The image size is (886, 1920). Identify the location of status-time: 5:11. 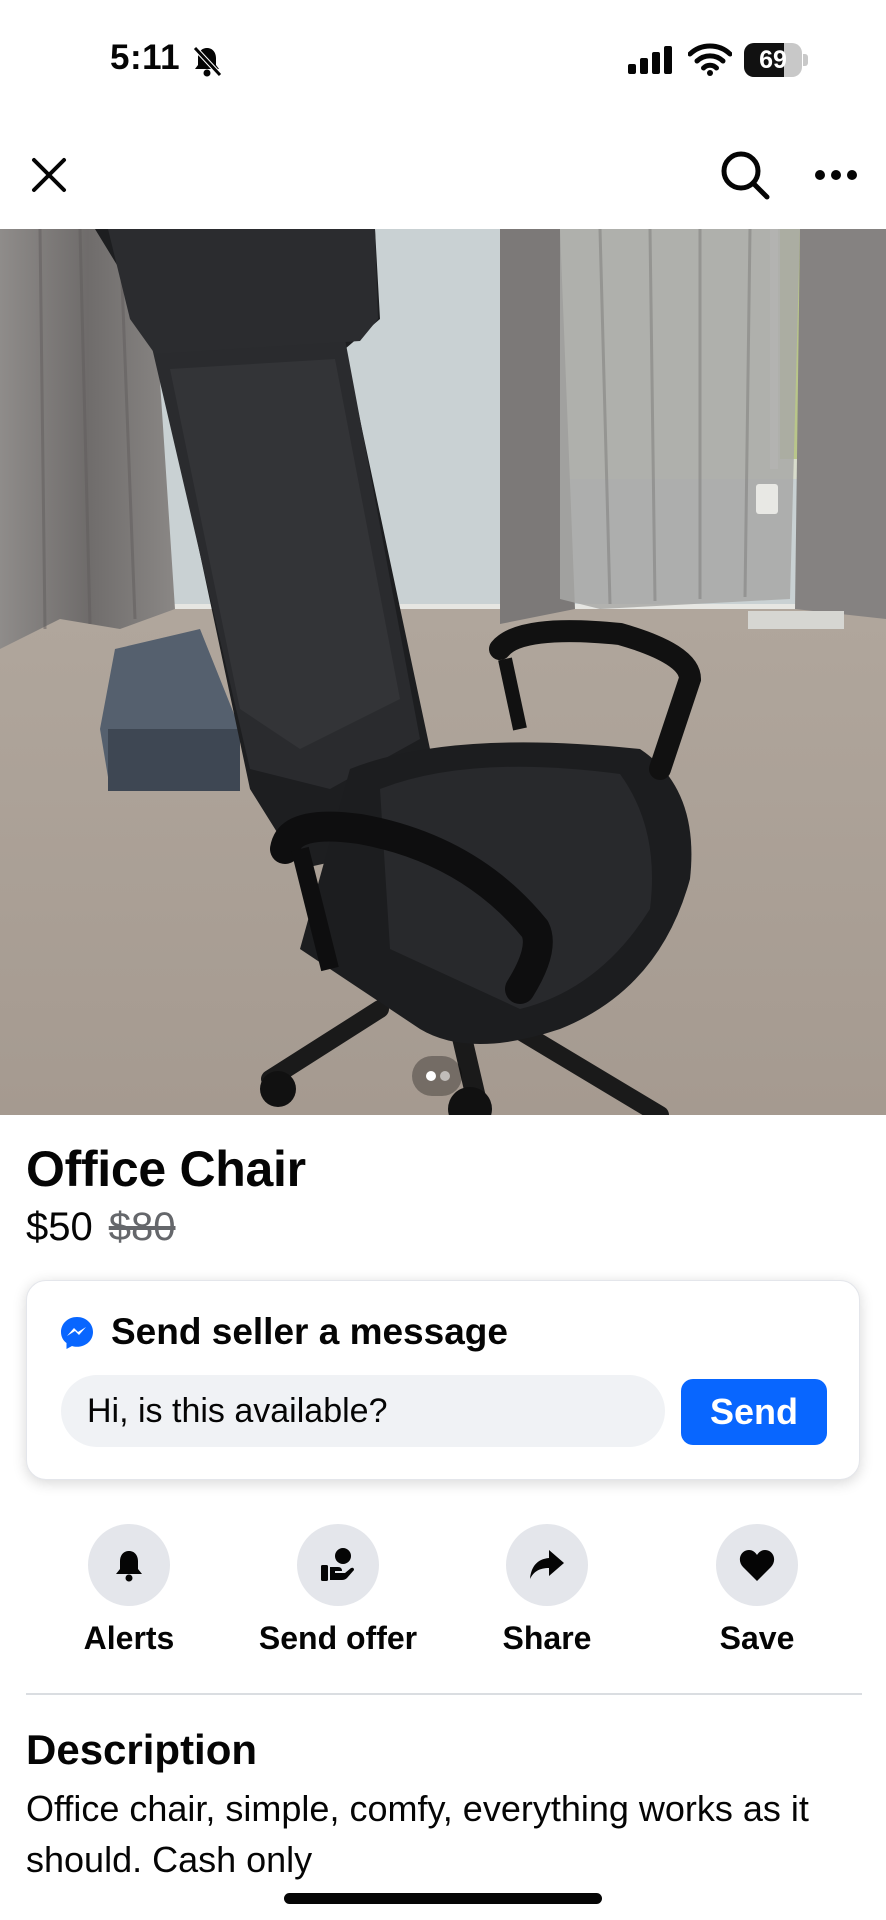
(145, 57).